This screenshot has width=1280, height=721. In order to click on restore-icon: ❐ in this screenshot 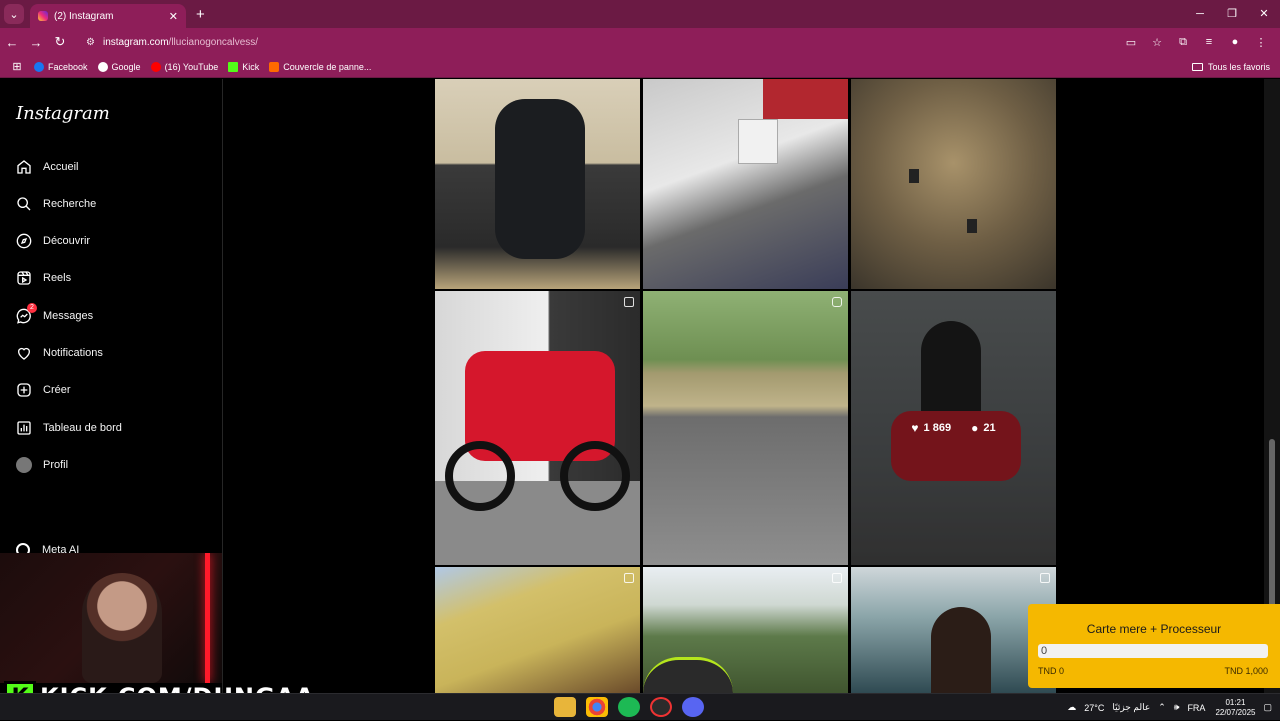, I will do `click(1232, 14)`.